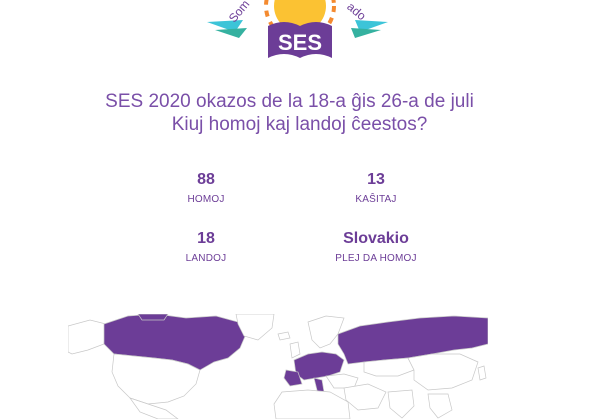 This screenshot has height=419, width=589. I want to click on map-country-japan, so click(482, 373).